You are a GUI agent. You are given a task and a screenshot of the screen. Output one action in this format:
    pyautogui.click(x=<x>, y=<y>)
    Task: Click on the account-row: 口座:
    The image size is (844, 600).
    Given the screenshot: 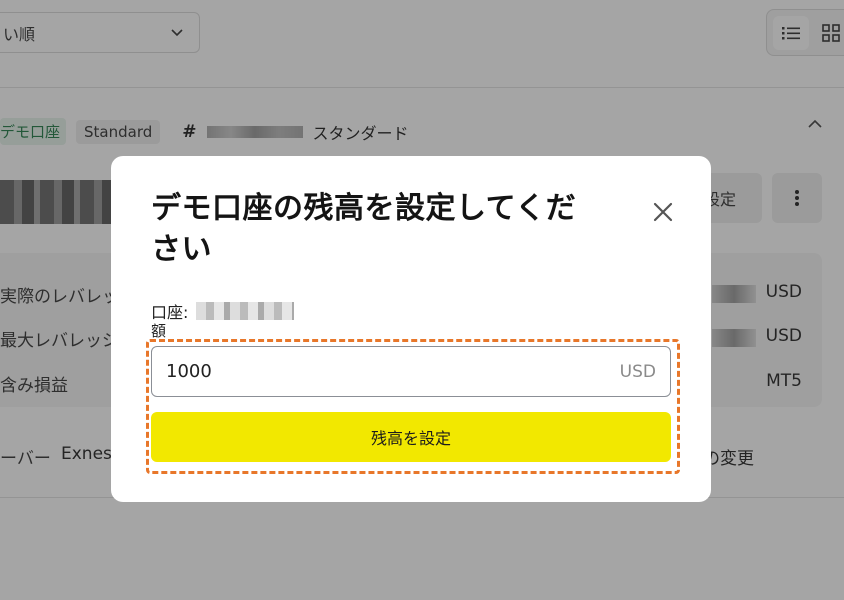 What is the action you would take?
    pyautogui.click(x=223, y=311)
    